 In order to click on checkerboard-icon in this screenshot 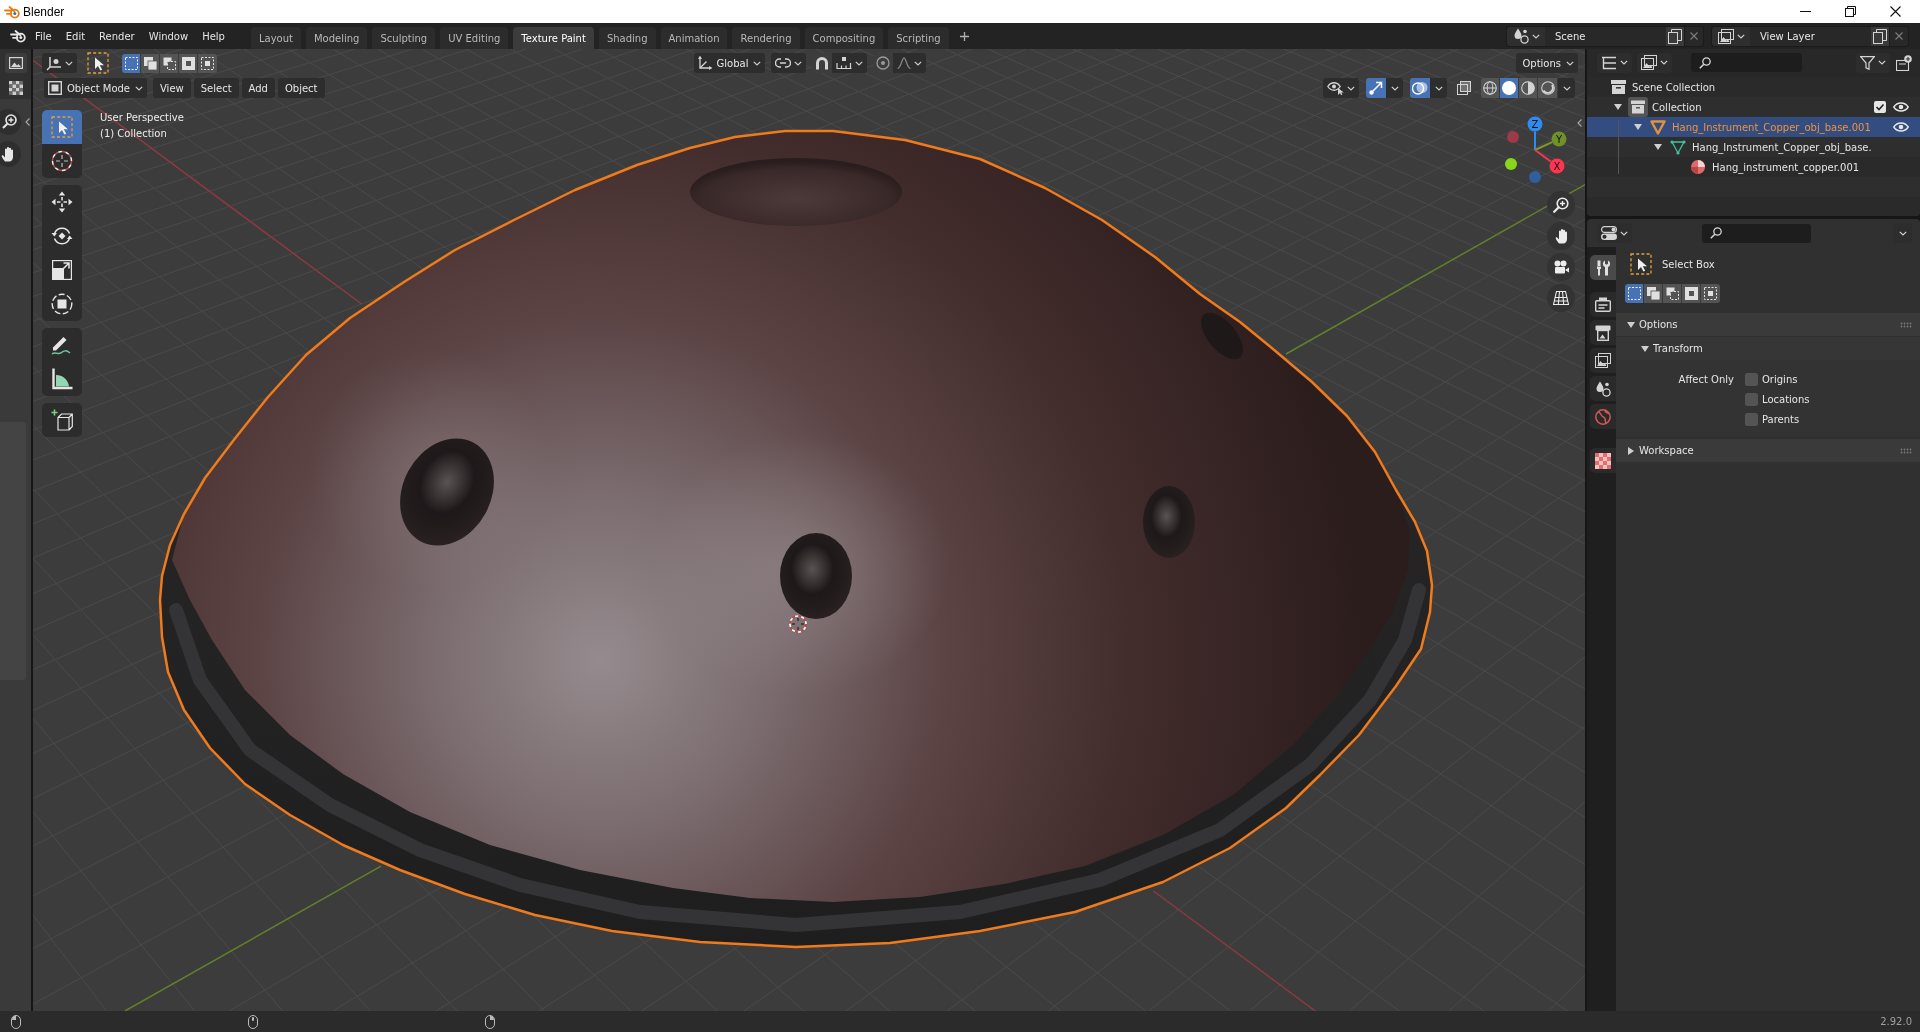, I will do `click(15, 88)`.